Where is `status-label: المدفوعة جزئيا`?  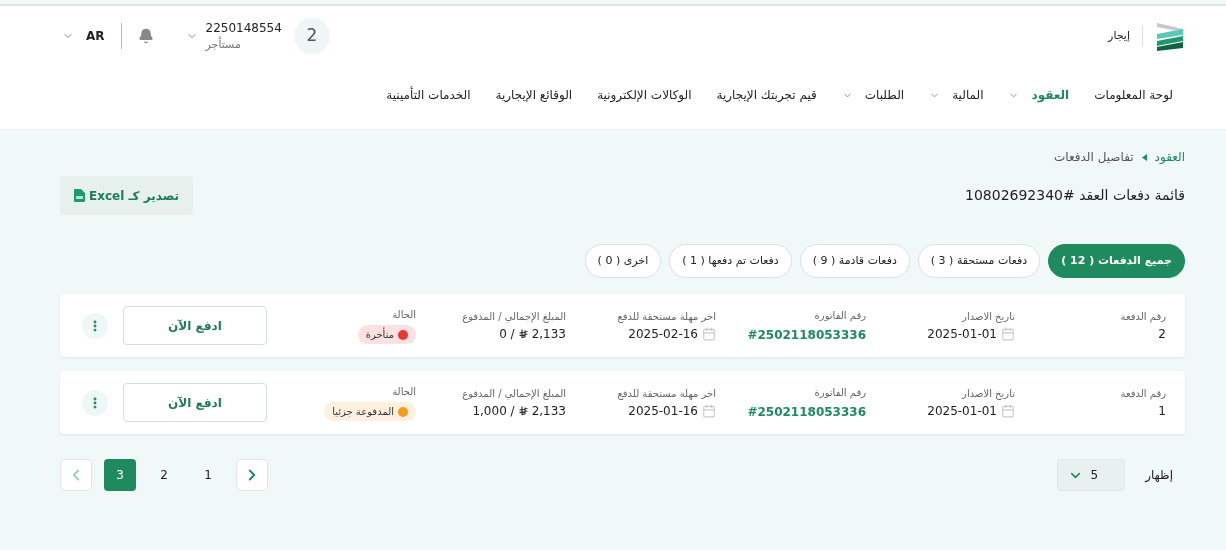
status-label: المدفوعة جزئيا is located at coordinates (363, 412).